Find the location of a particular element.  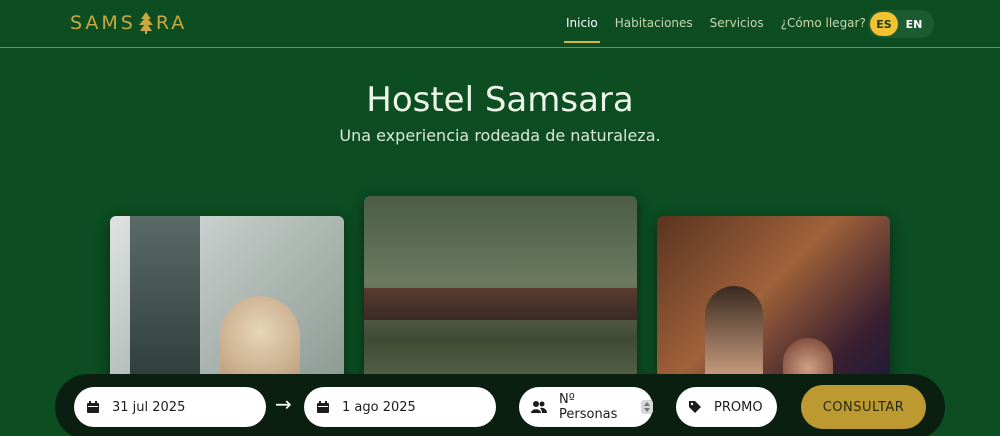

gallery-photo-cat is located at coordinates (227, 301).